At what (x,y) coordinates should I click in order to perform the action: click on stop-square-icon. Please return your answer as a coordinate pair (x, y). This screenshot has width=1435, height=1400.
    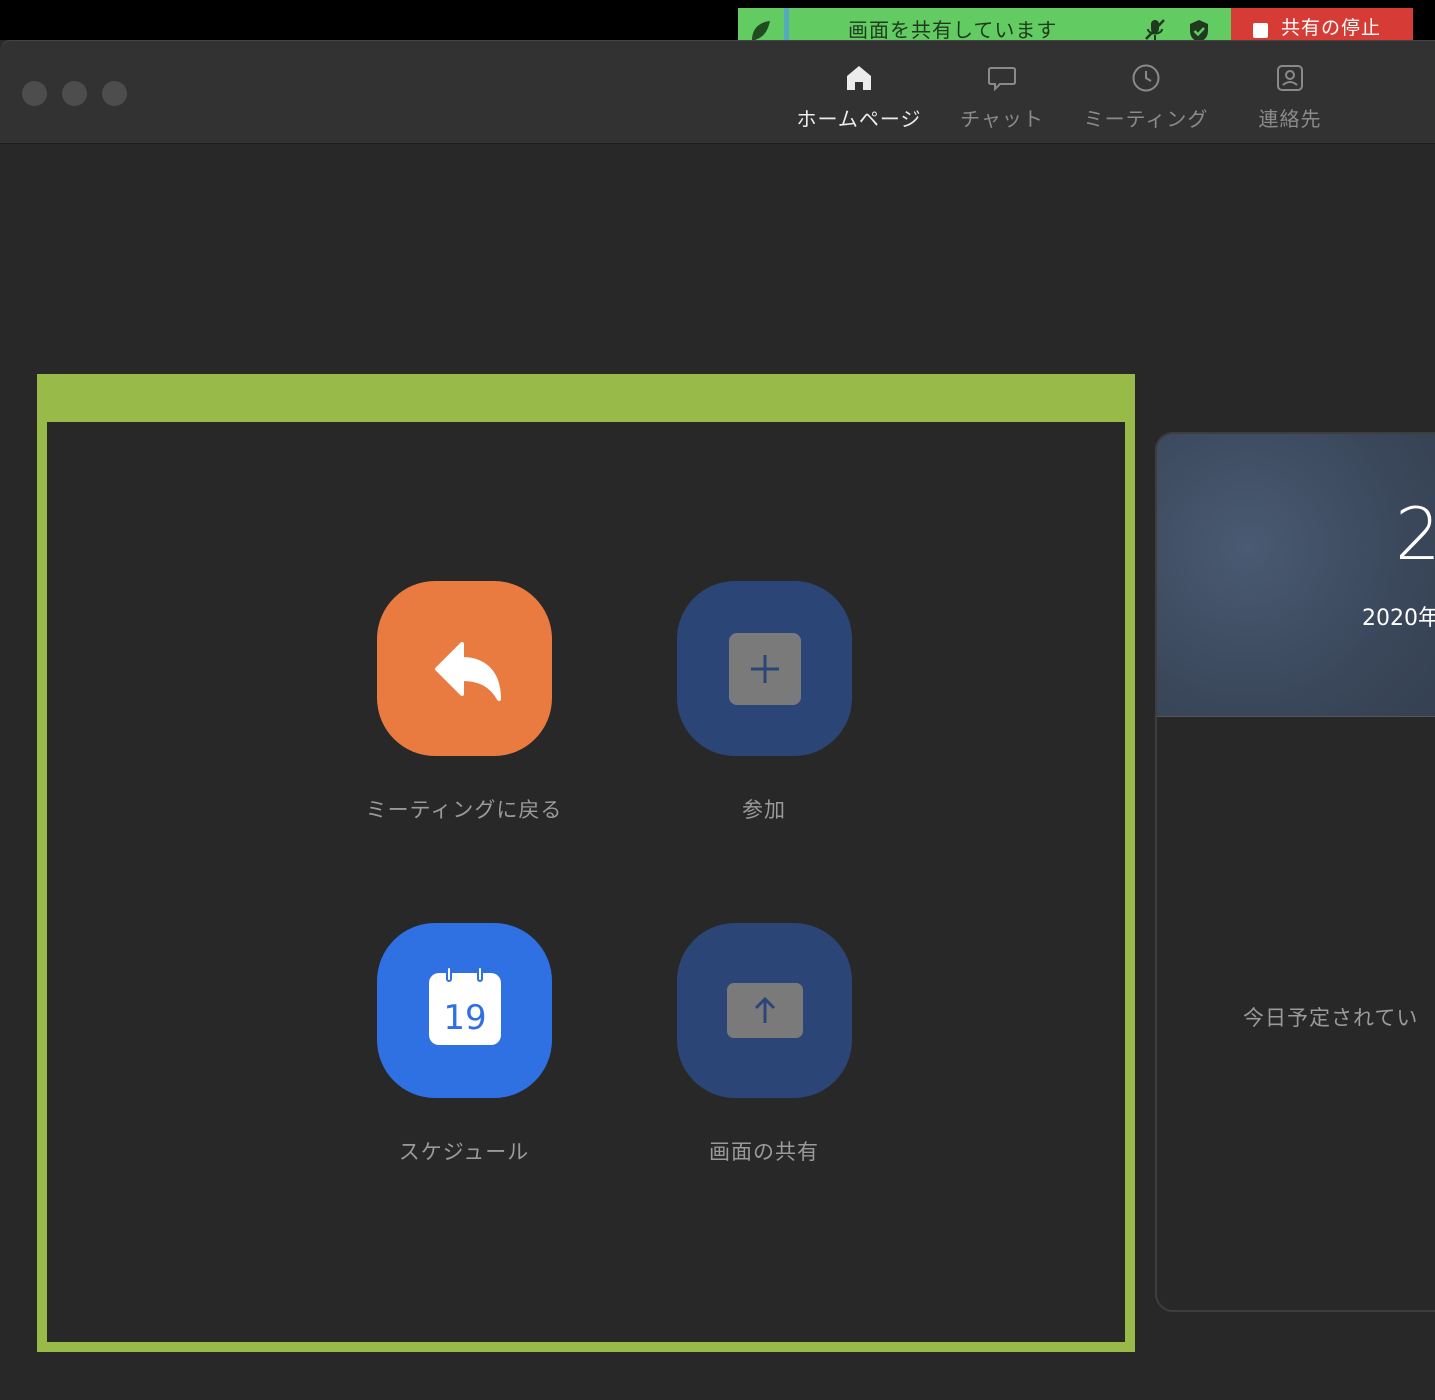
    Looking at the image, I should click on (1260, 30).